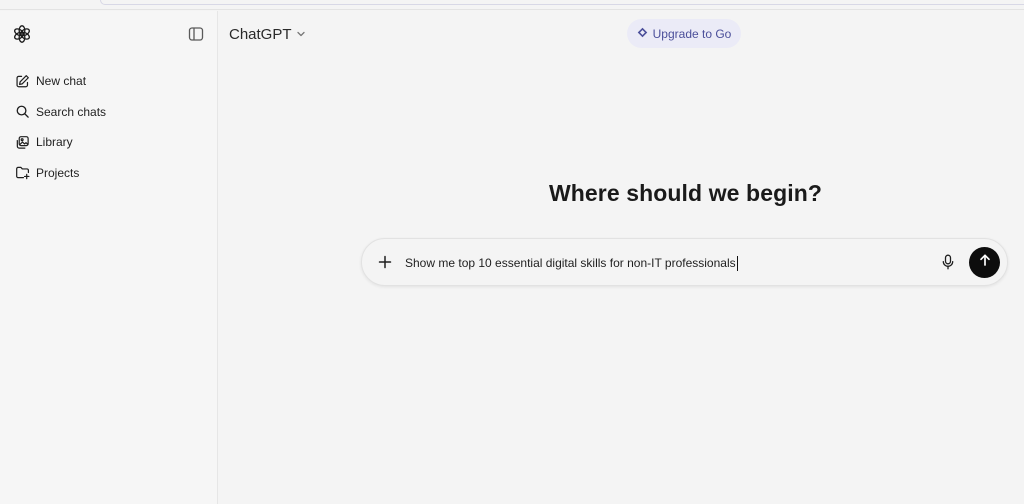 The width and height of the screenshot is (1024, 504). Describe the element at coordinates (948, 262) in the screenshot. I see `microphone-icon` at that location.